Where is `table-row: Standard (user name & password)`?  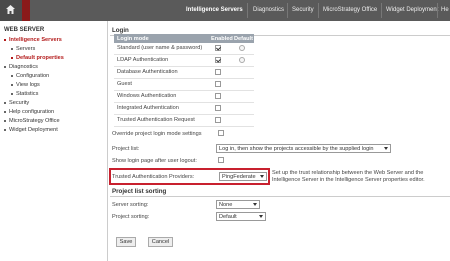 table-row: Standard (user name & password) is located at coordinates (184, 49).